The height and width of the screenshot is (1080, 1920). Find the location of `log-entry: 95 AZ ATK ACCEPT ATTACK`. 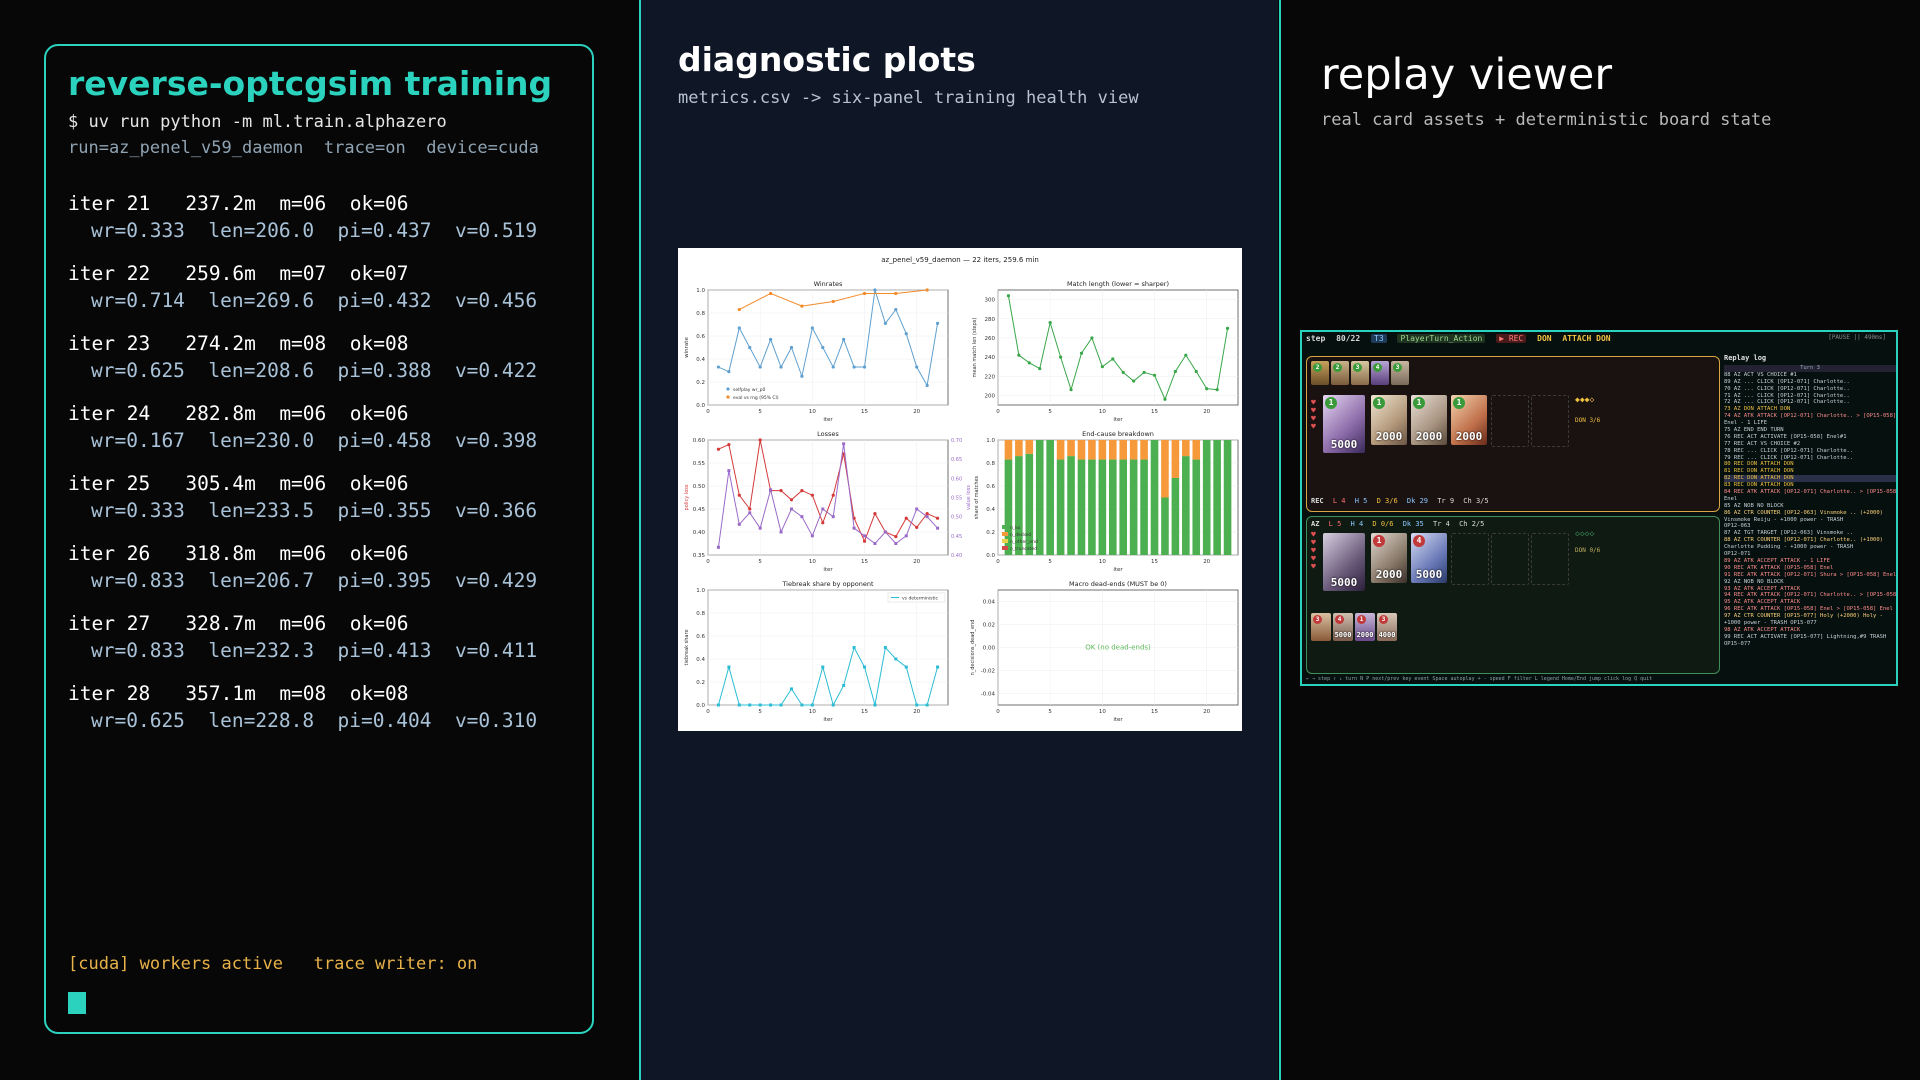

log-entry: 95 AZ ATK ACCEPT ATTACK is located at coordinates (1810, 602).